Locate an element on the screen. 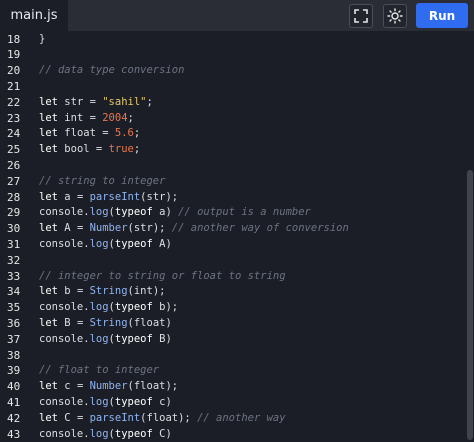  line-number: 26 is located at coordinates (14, 165).